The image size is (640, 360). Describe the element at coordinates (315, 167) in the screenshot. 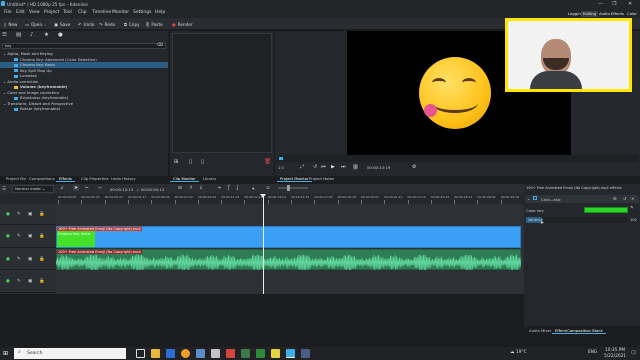

I see `loop-icon: ↺` at that location.